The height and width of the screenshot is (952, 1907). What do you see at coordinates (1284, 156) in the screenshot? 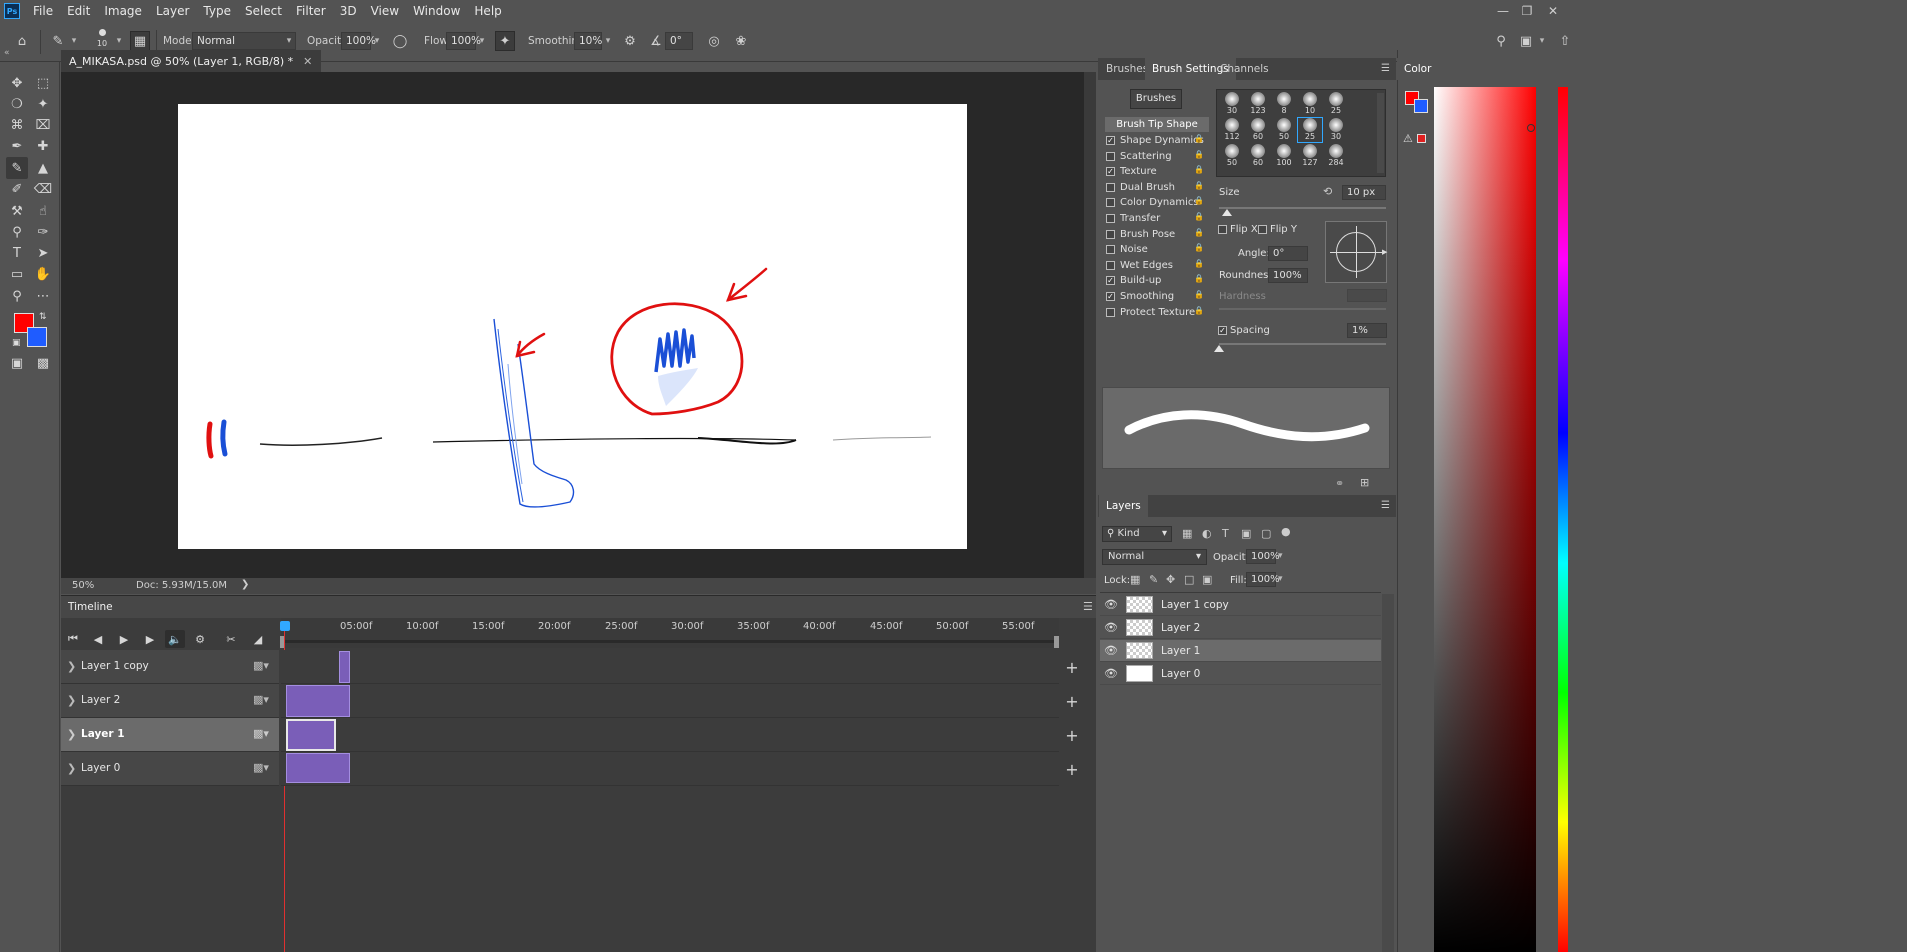
I see `brush-tip-preset: 100` at bounding box center [1284, 156].